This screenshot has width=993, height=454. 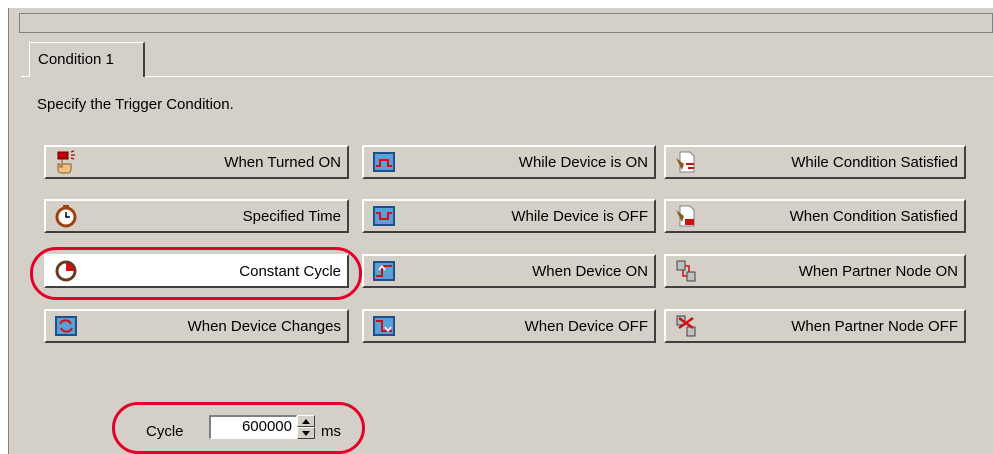 I want to click on button-label: While Condition Satisfied, so click(x=874, y=162).